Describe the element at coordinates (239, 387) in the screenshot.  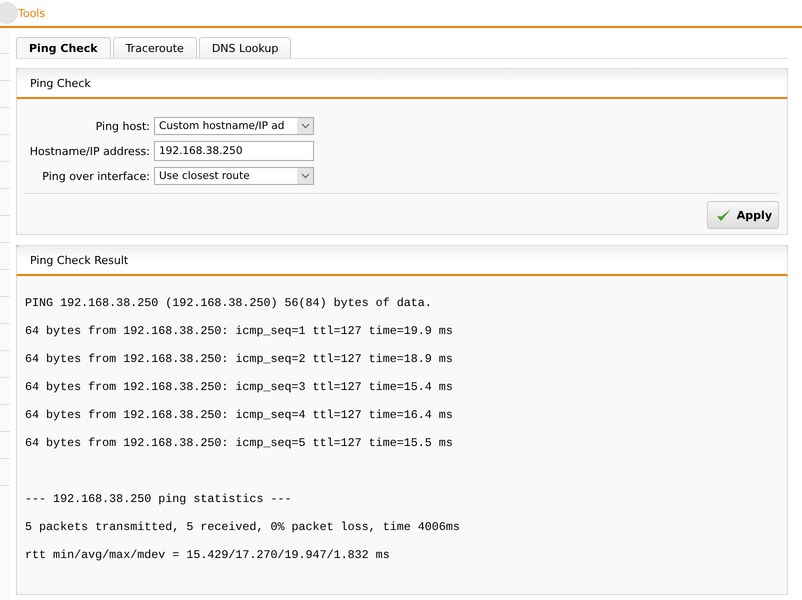
I see `output-line: 64 bytes from 192.168.38.250: icmp_seq=3 ttl=127 time=15.4 ms` at that location.